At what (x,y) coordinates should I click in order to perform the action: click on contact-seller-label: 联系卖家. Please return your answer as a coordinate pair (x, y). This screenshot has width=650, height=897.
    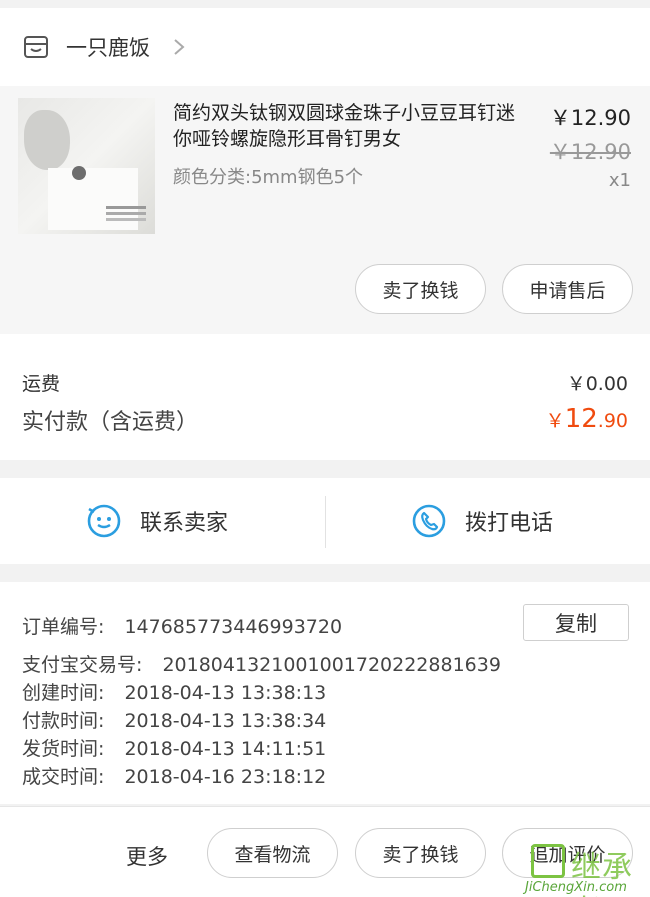
    Looking at the image, I should click on (184, 523).